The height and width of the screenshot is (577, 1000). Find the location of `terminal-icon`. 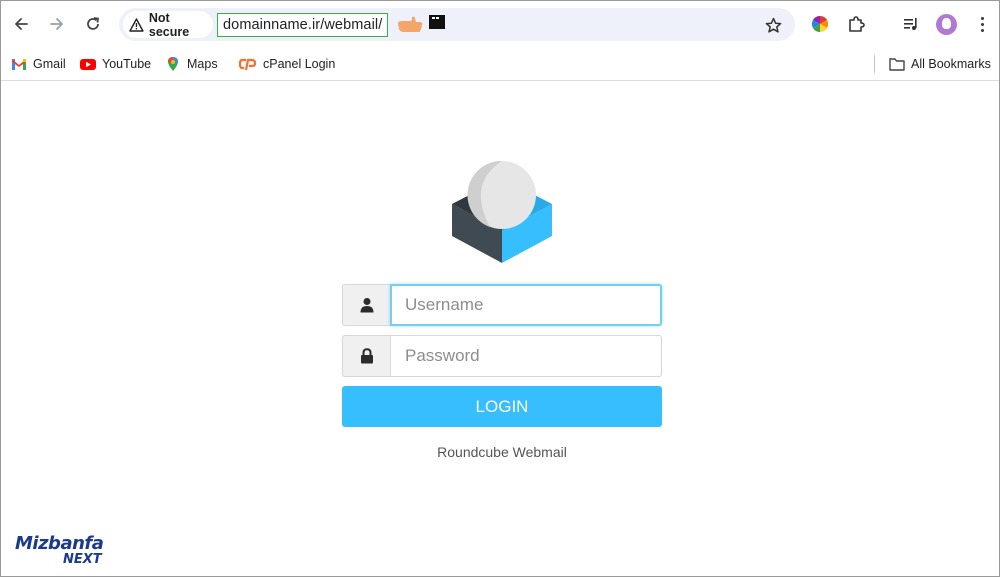

terminal-icon is located at coordinates (437, 22).